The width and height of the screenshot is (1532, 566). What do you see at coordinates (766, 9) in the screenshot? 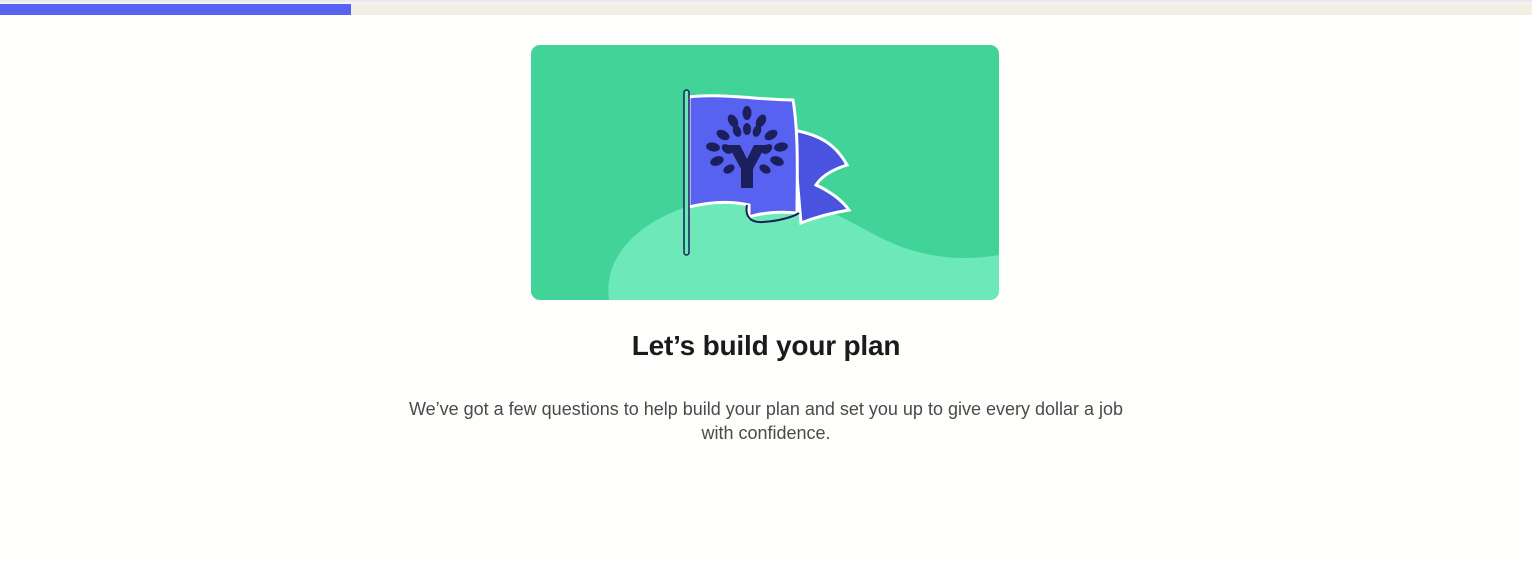
I see `onboarding-progress-bar` at bounding box center [766, 9].